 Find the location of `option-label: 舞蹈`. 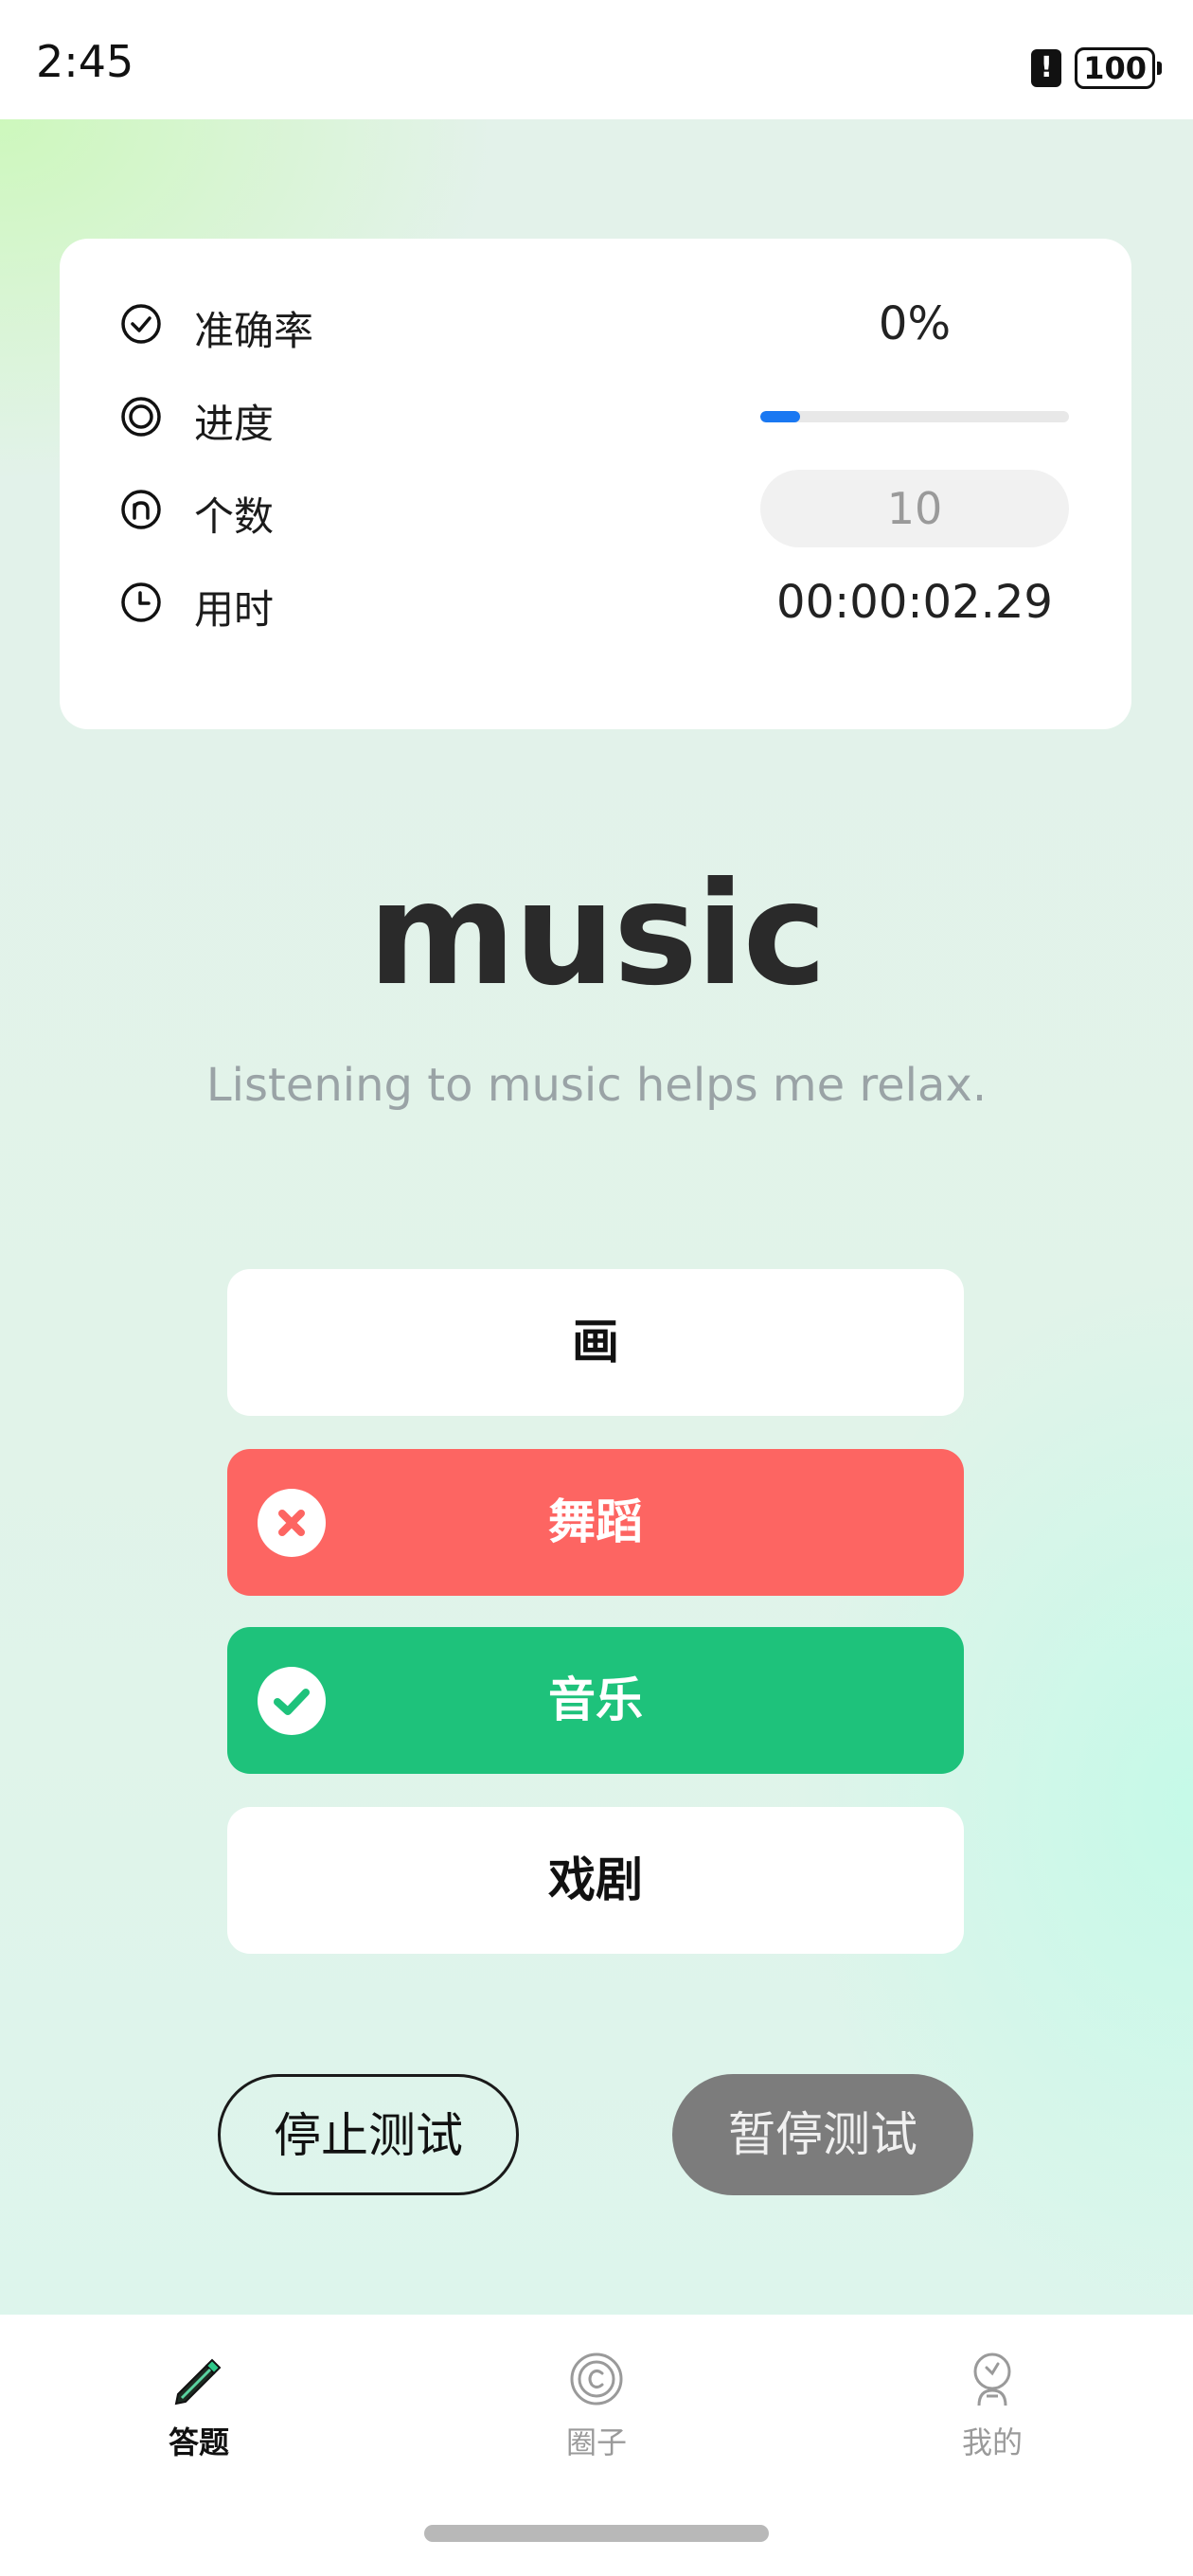

option-label: 舞蹈 is located at coordinates (595, 1521).